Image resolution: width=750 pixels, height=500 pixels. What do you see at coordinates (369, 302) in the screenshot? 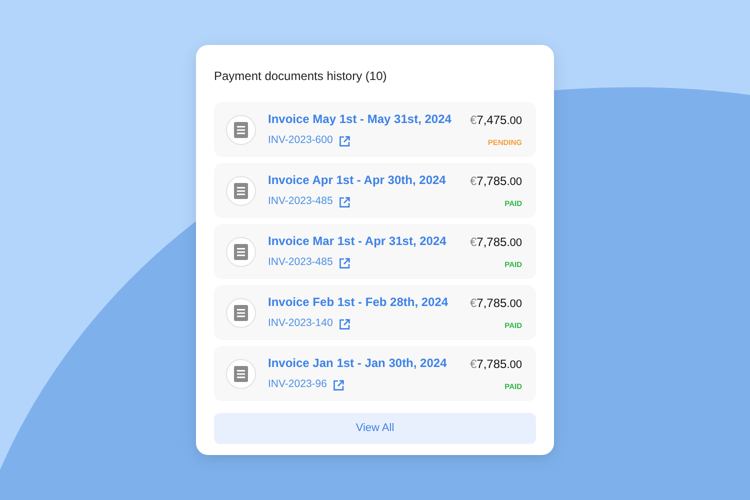
I see `invoice-title: Invoice Feb 1st - Feb 28th, 2024` at bounding box center [369, 302].